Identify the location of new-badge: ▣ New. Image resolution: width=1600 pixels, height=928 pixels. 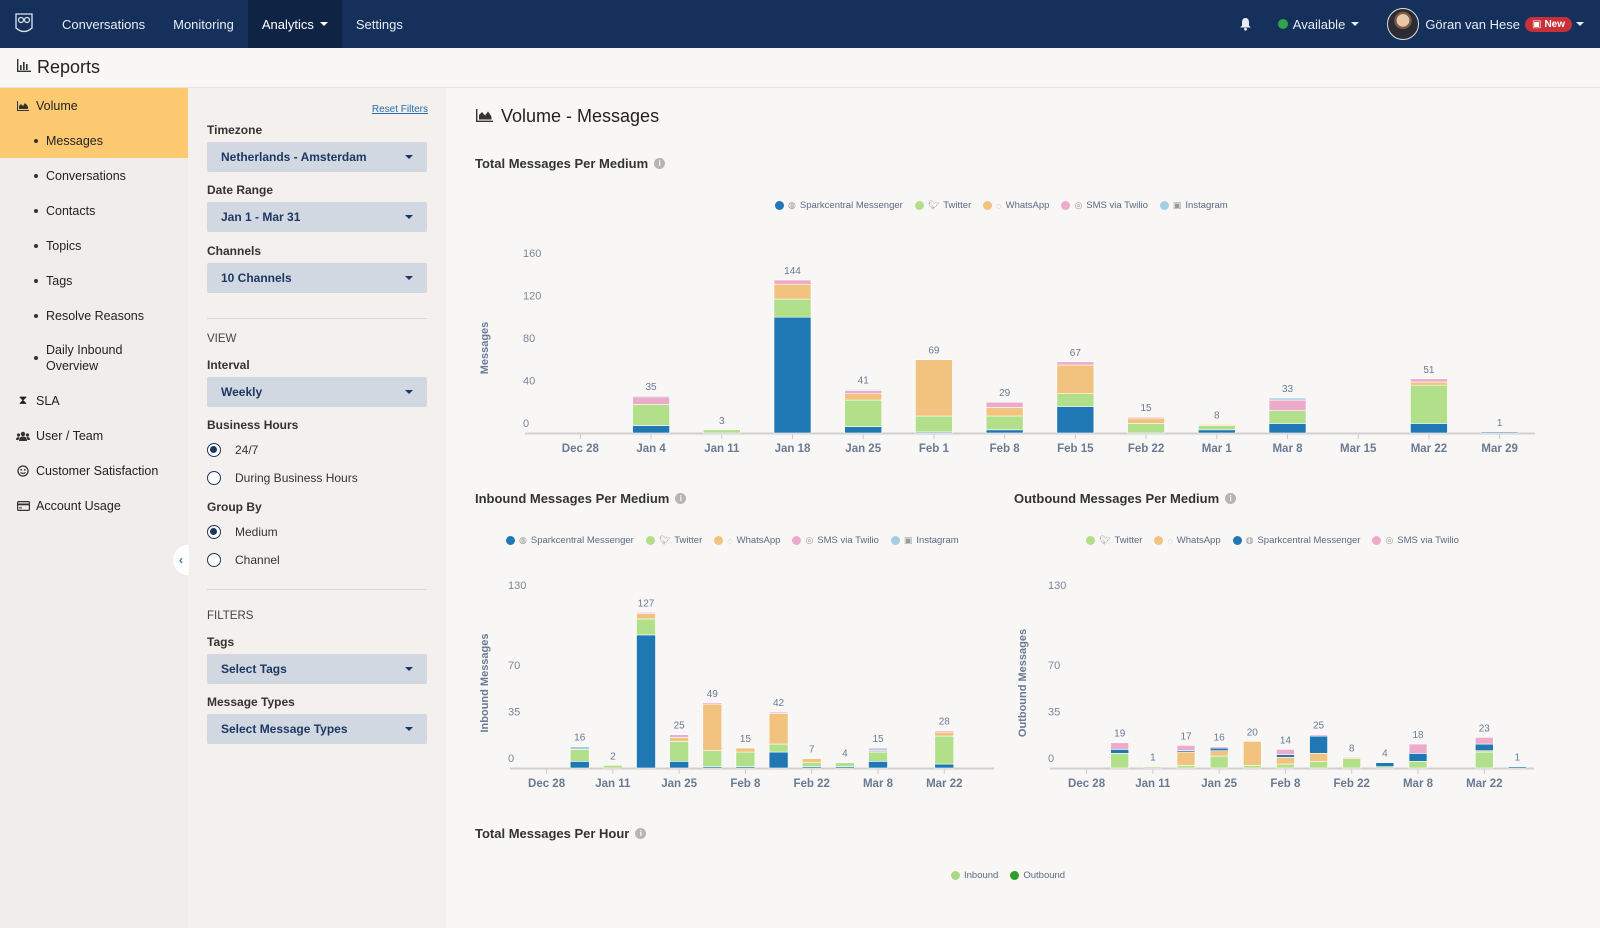
(1548, 24).